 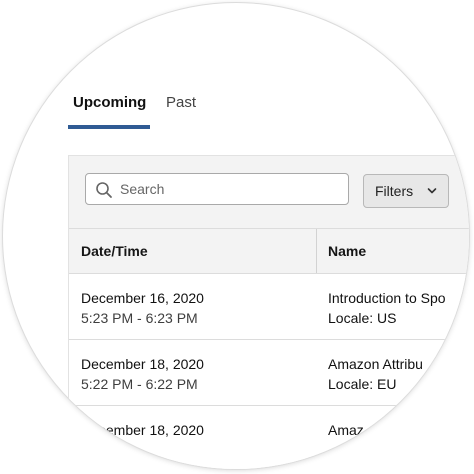 What do you see at coordinates (181, 102) in the screenshot?
I see `tab-past: Past` at bounding box center [181, 102].